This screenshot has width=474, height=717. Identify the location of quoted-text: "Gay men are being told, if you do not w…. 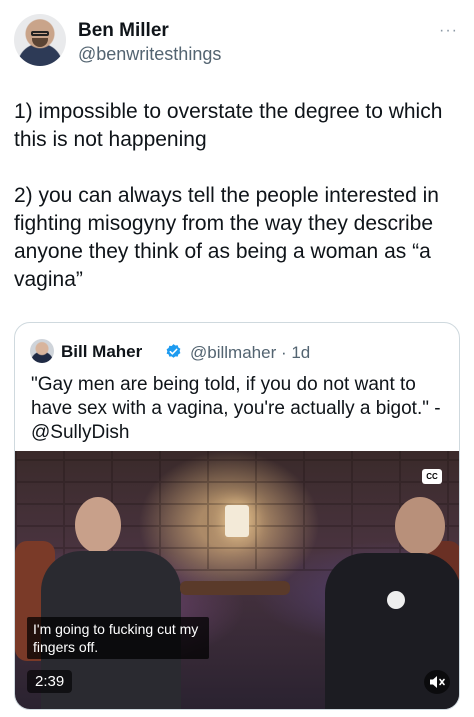
(236, 408).